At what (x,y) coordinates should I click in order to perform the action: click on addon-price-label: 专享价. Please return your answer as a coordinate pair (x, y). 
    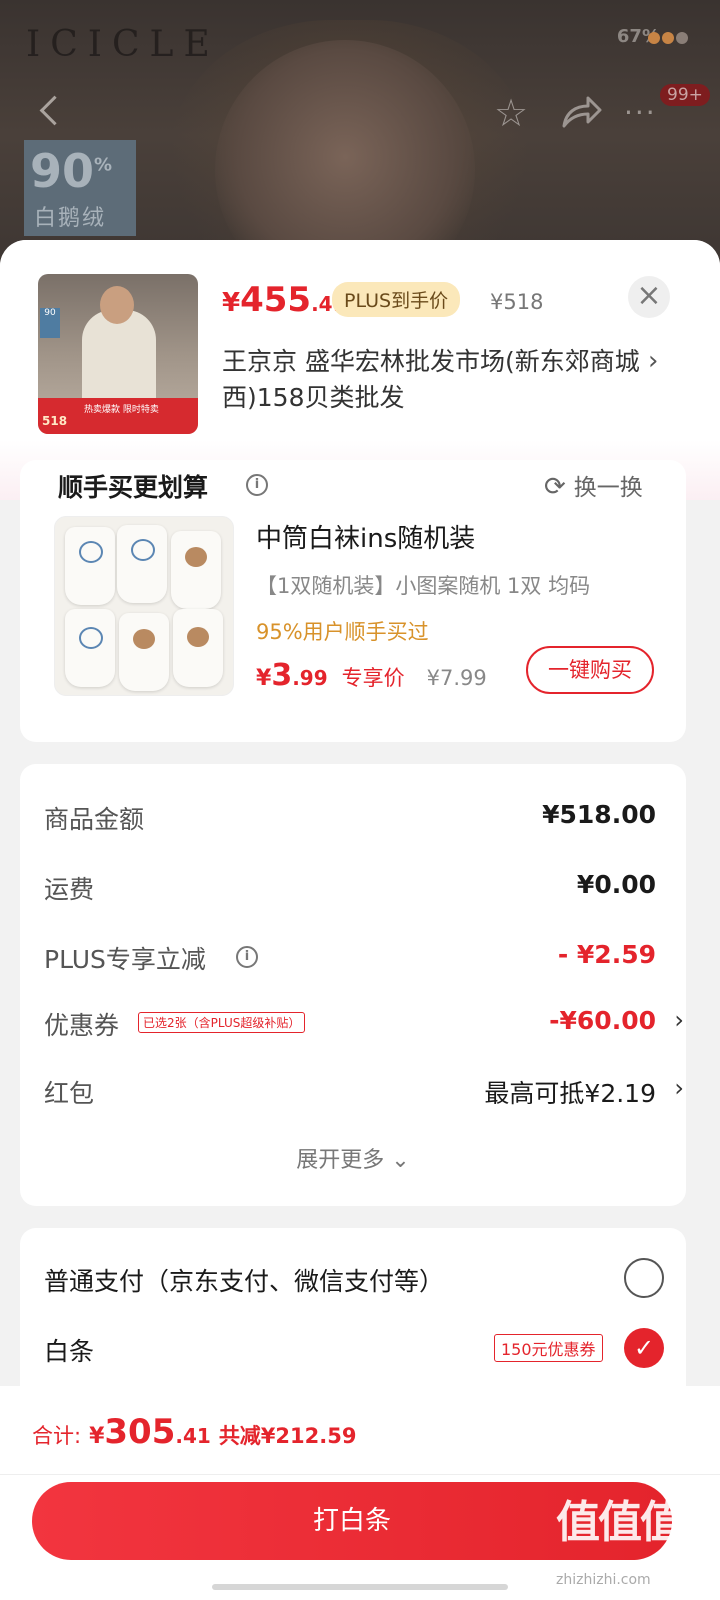
    Looking at the image, I should click on (373, 678).